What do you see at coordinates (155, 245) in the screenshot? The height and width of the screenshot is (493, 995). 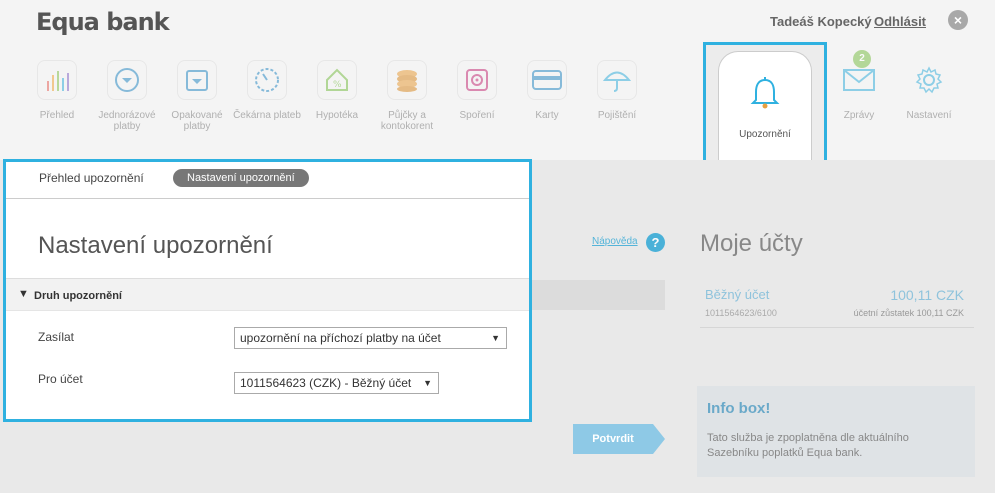 I see `page-title: Nastavení upozornění` at bounding box center [155, 245].